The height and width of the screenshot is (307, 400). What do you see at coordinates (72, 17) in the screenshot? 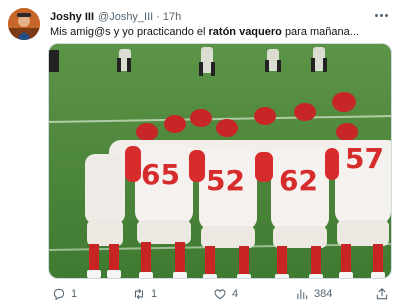
I see `display-name: Joshy III` at bounding box center [72, 17].